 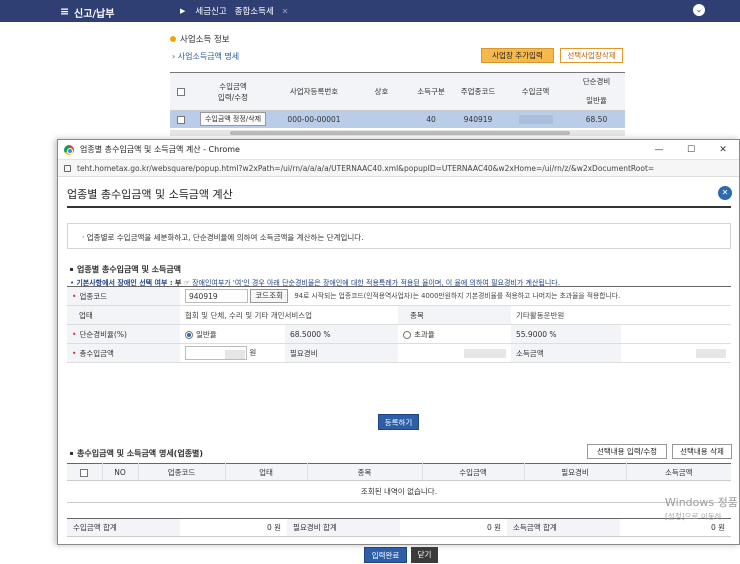 What do you see at coordinates (431, 91) in the screenshot?
I see `column-header: 소득구분` at bounding box center [431, 91].